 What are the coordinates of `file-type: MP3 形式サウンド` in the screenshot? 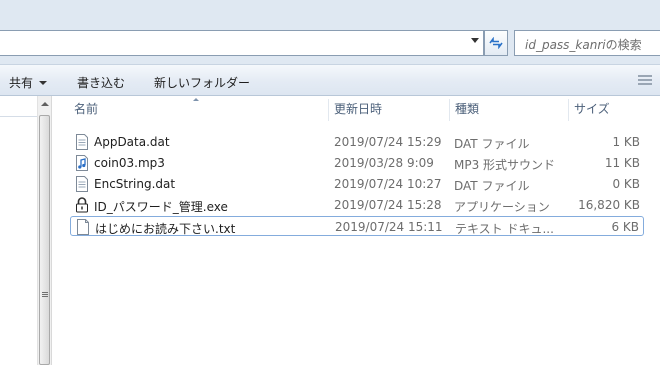 It's located at (505, 165).